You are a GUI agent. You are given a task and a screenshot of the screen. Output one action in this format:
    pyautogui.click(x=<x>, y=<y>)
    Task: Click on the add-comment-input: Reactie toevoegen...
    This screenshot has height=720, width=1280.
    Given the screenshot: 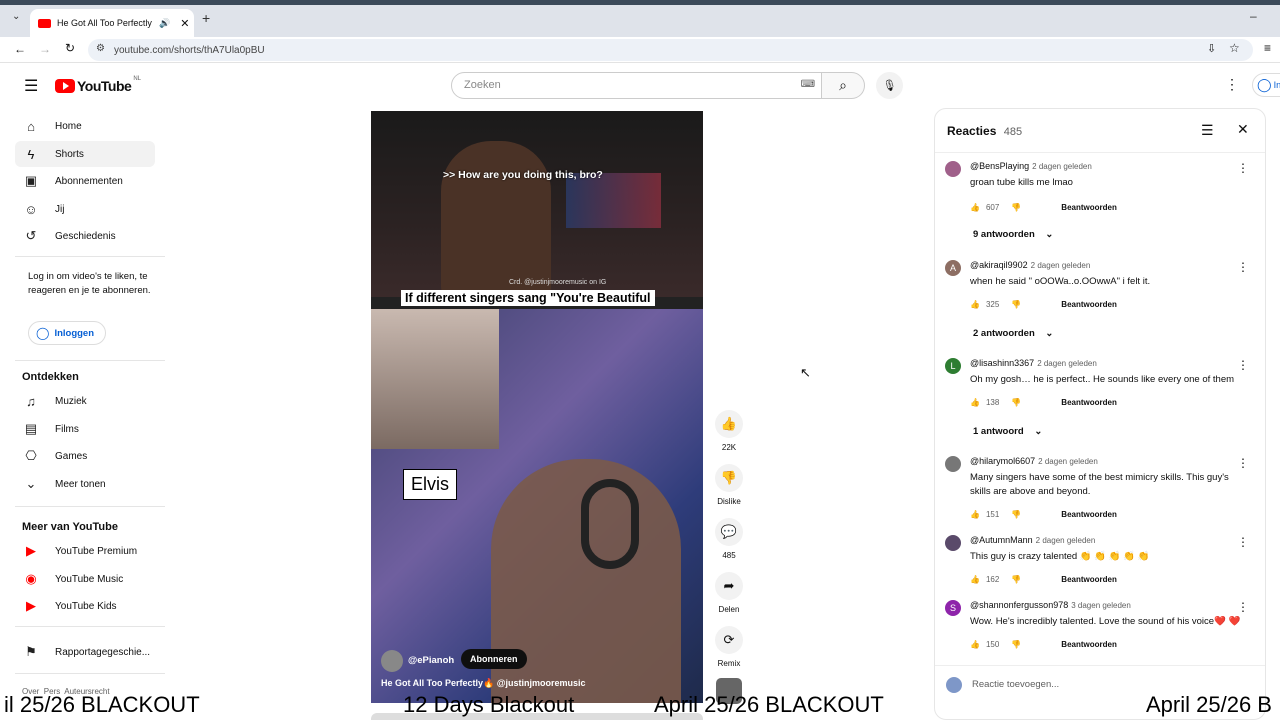 What is the action you would take?
    pyautogui.click(x=1015, y=684)
    